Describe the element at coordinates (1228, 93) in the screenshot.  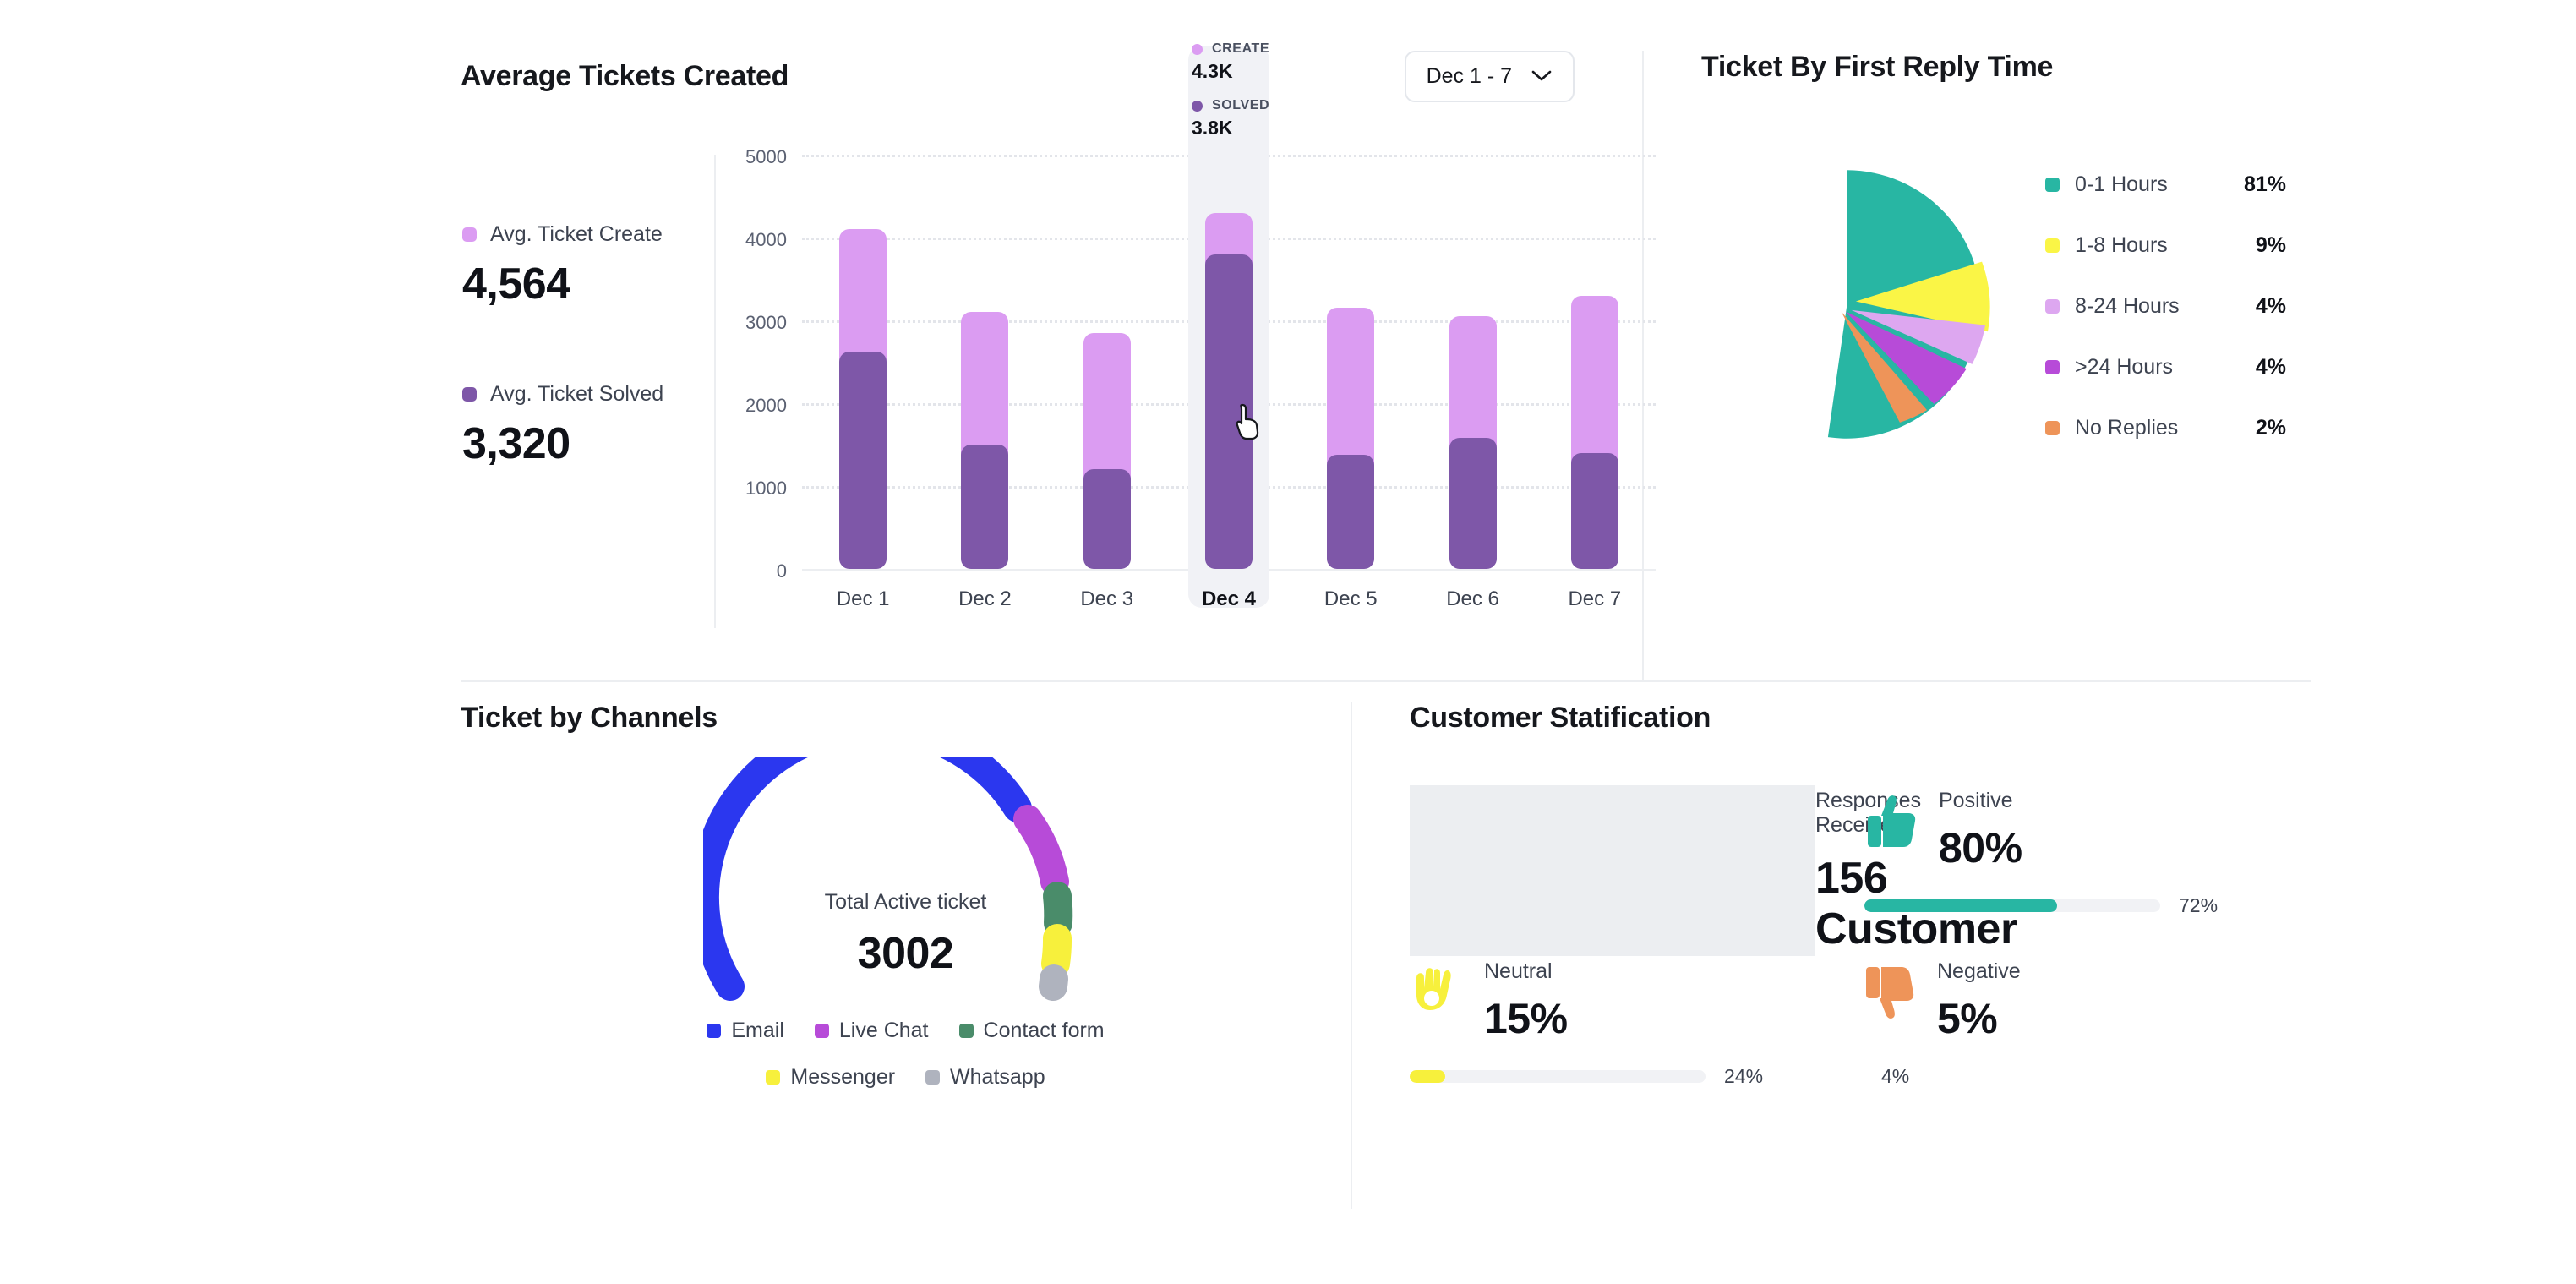
I see `bar-tooltip-dec-4: CREATE 4.3K SOLVED 3.8K` at that location.